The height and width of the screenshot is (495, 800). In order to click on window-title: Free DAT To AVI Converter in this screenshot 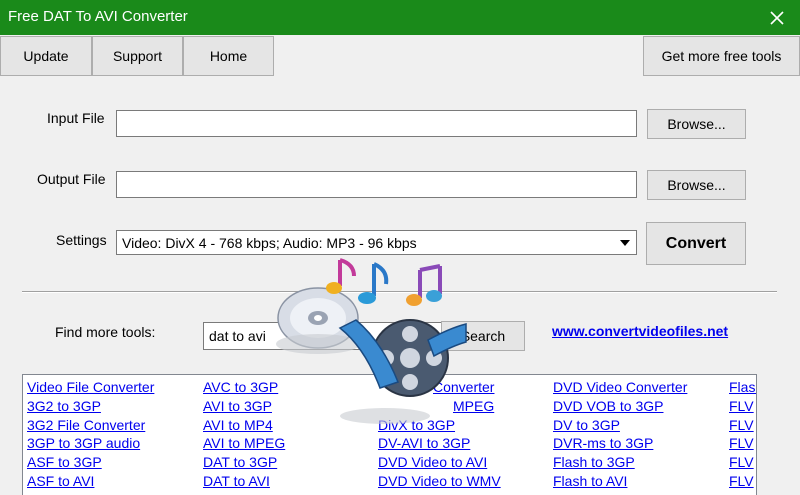, I will do `click(98, 16)`.